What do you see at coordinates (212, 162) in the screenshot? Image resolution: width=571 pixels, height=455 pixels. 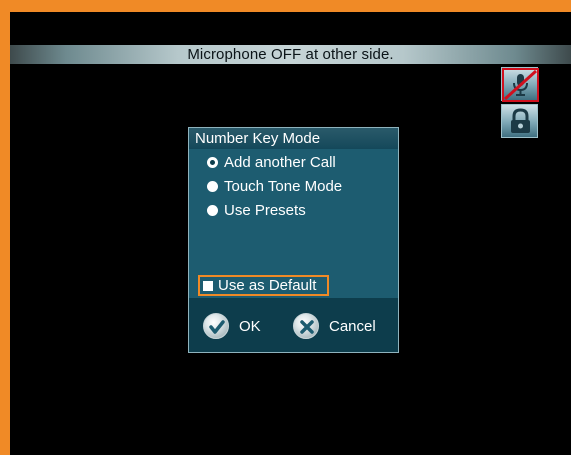 I see `radio-selected-icon` at bounding box center [212, 162].